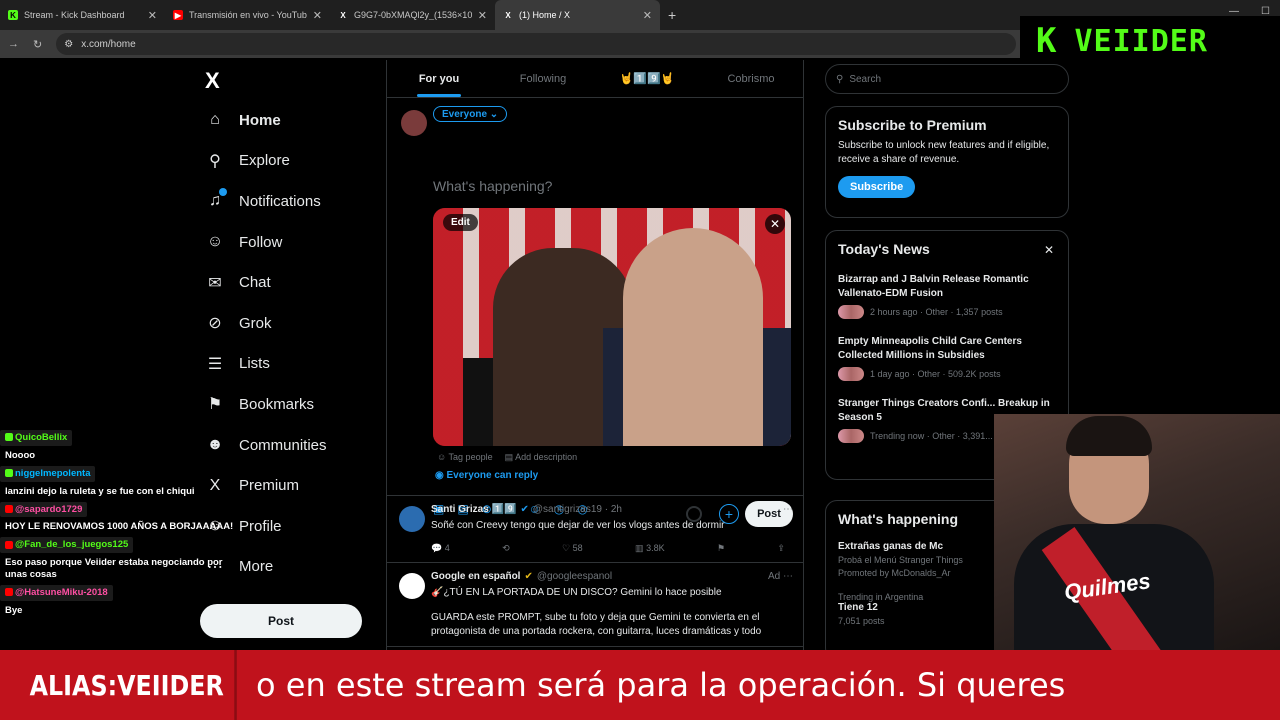 Image resolution: width=1280 pixels, height=720 pixels. I want to click on sidebar-item-label: Premium, so click(269, 486).